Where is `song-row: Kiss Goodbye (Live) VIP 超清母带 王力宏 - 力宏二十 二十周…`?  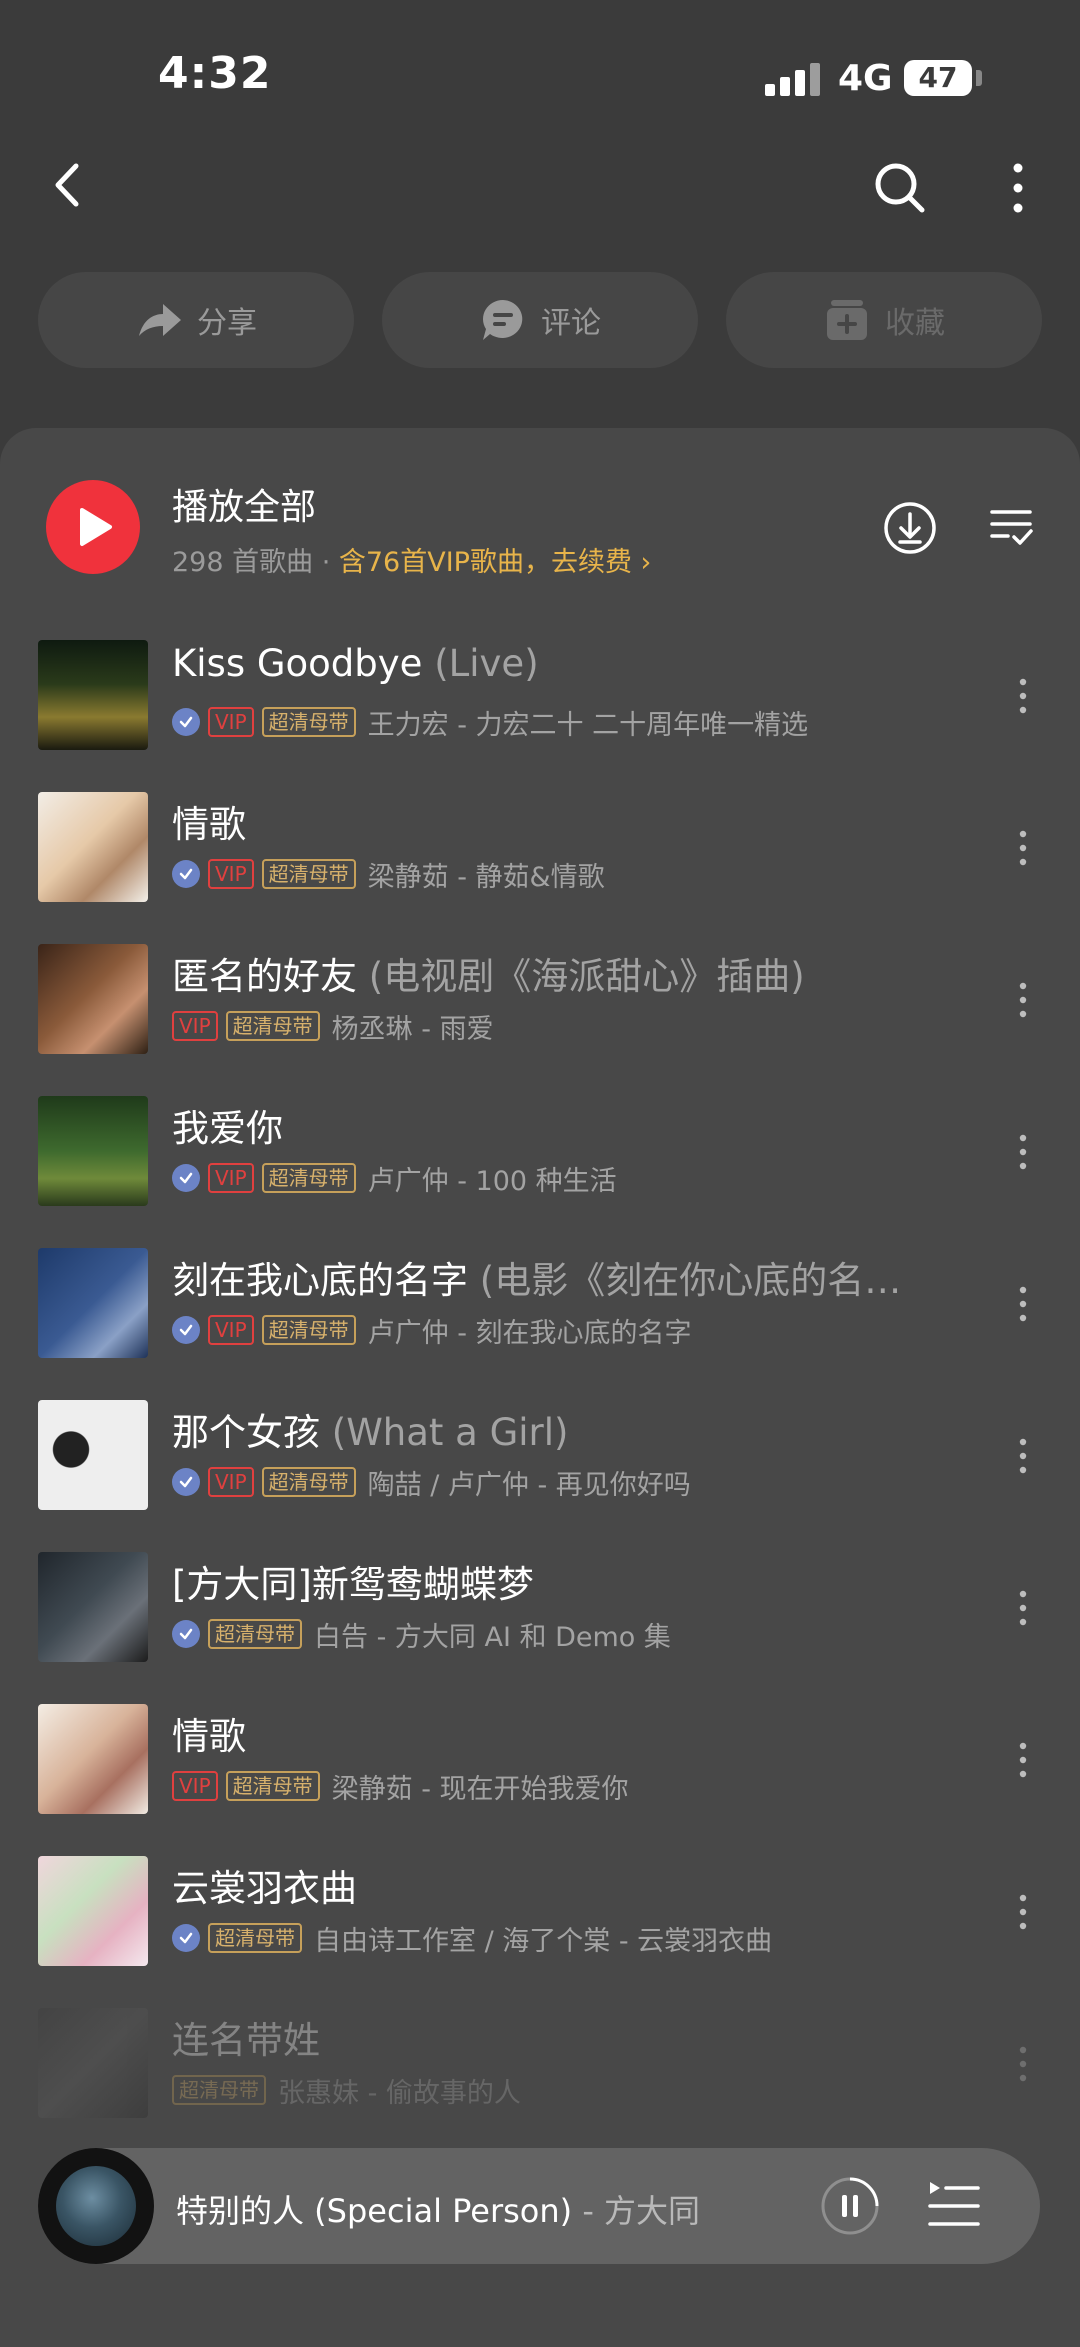
song-row: Kiss Goodbye (Live) VIP 超清母带 王力宏 - 力宏二十 二十周… is located at coordinates (540, 688).